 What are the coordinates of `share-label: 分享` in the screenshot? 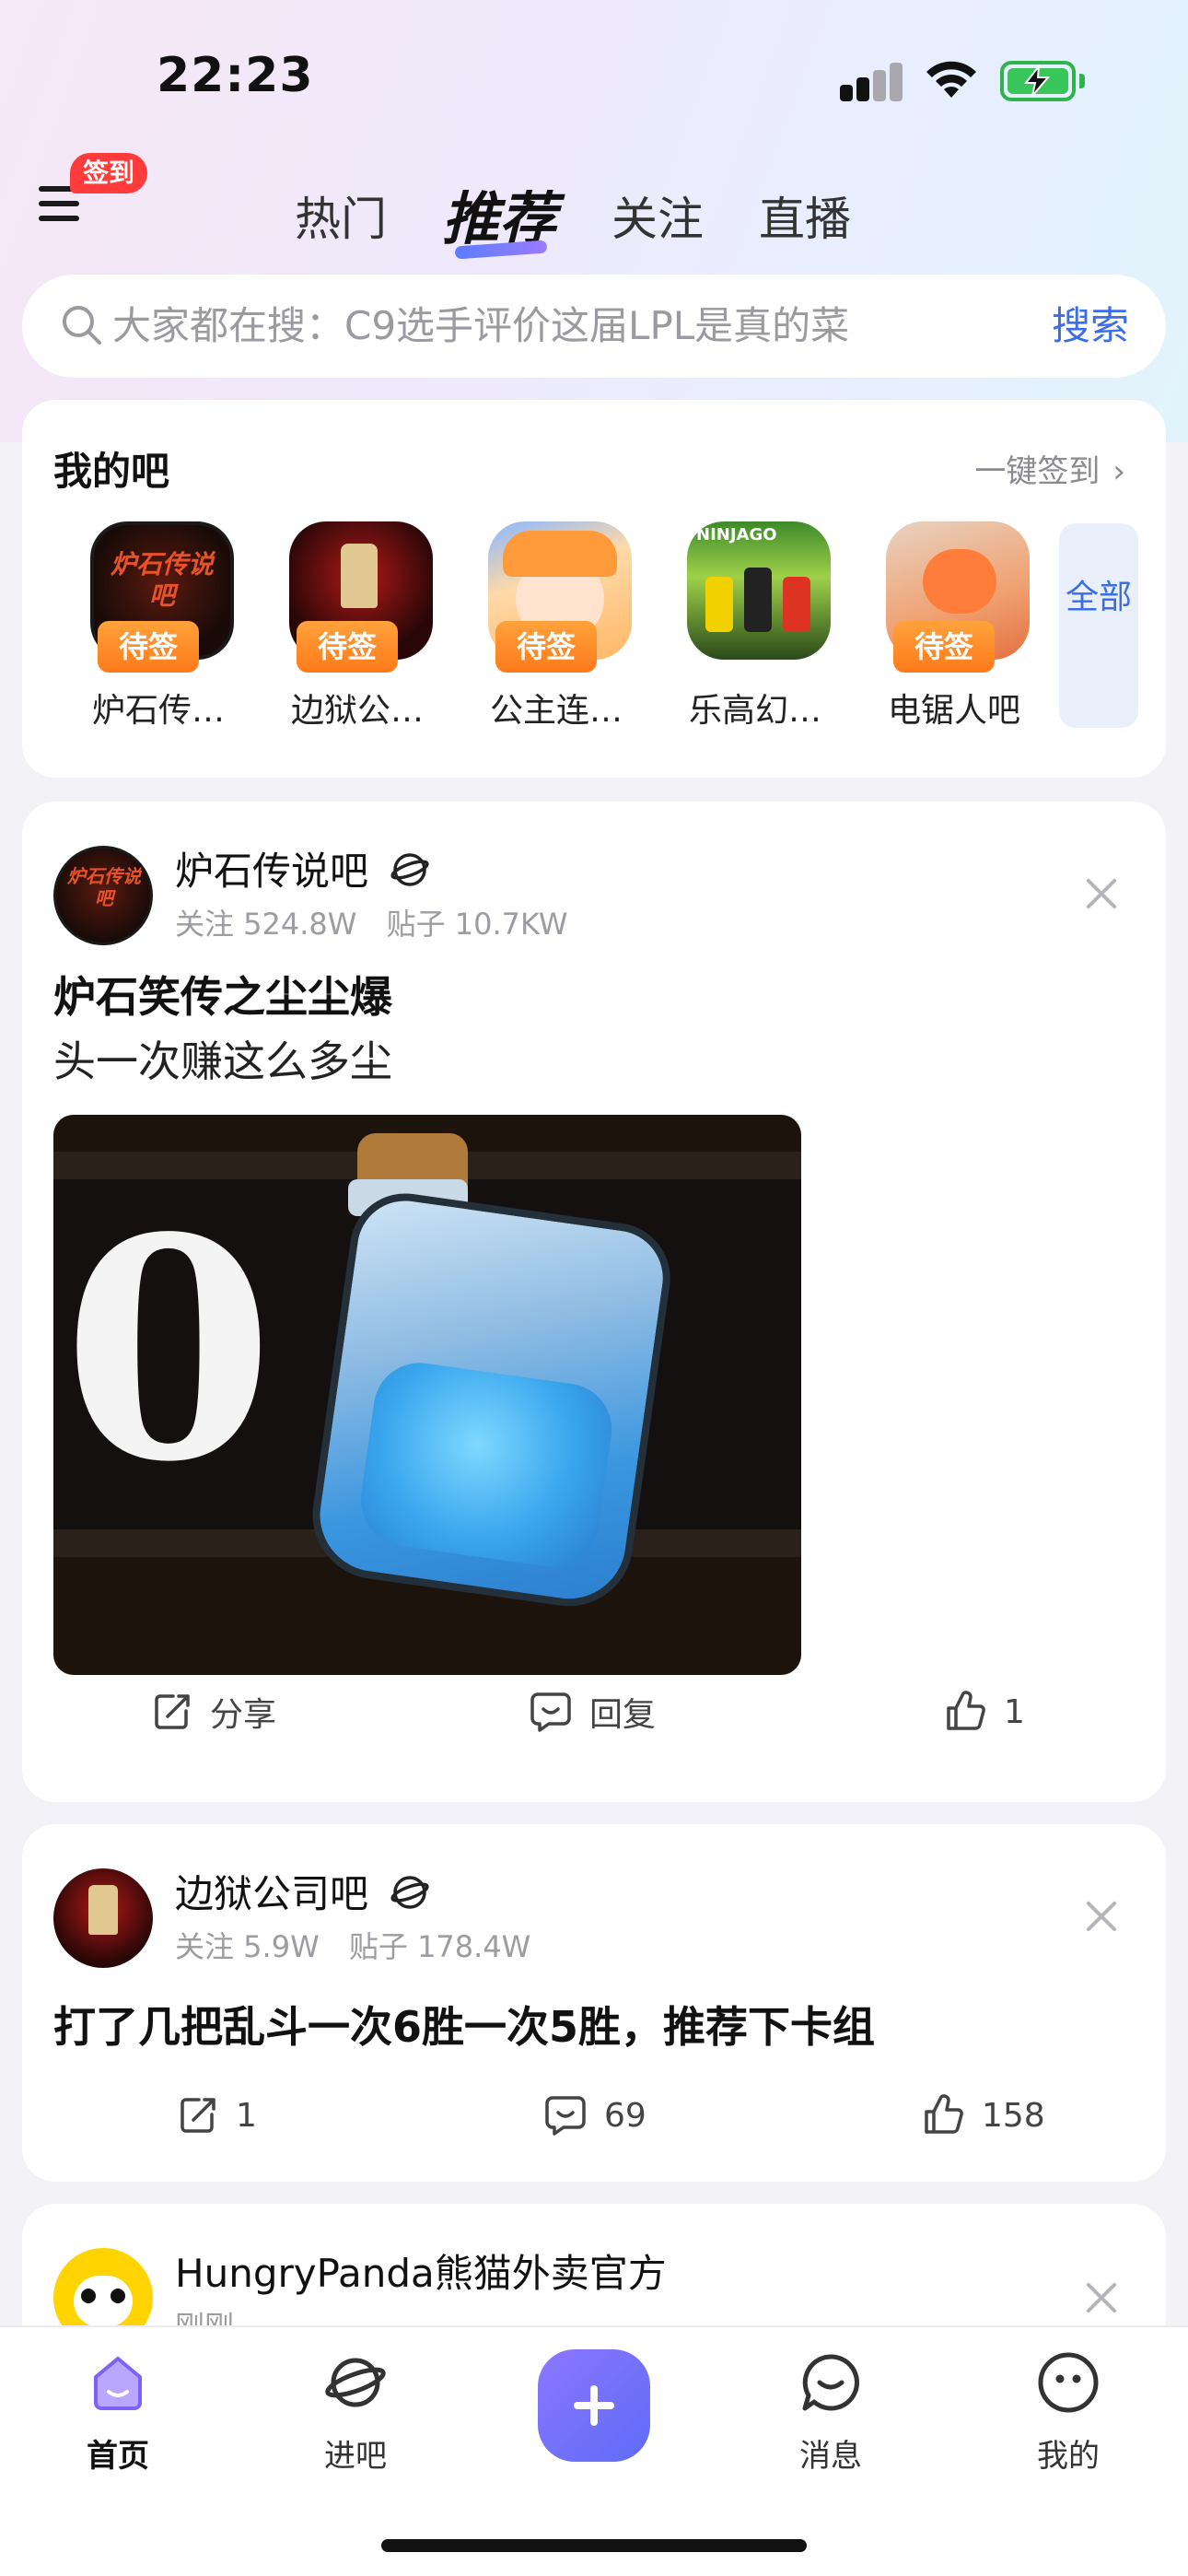 It's located at (243, 1715).